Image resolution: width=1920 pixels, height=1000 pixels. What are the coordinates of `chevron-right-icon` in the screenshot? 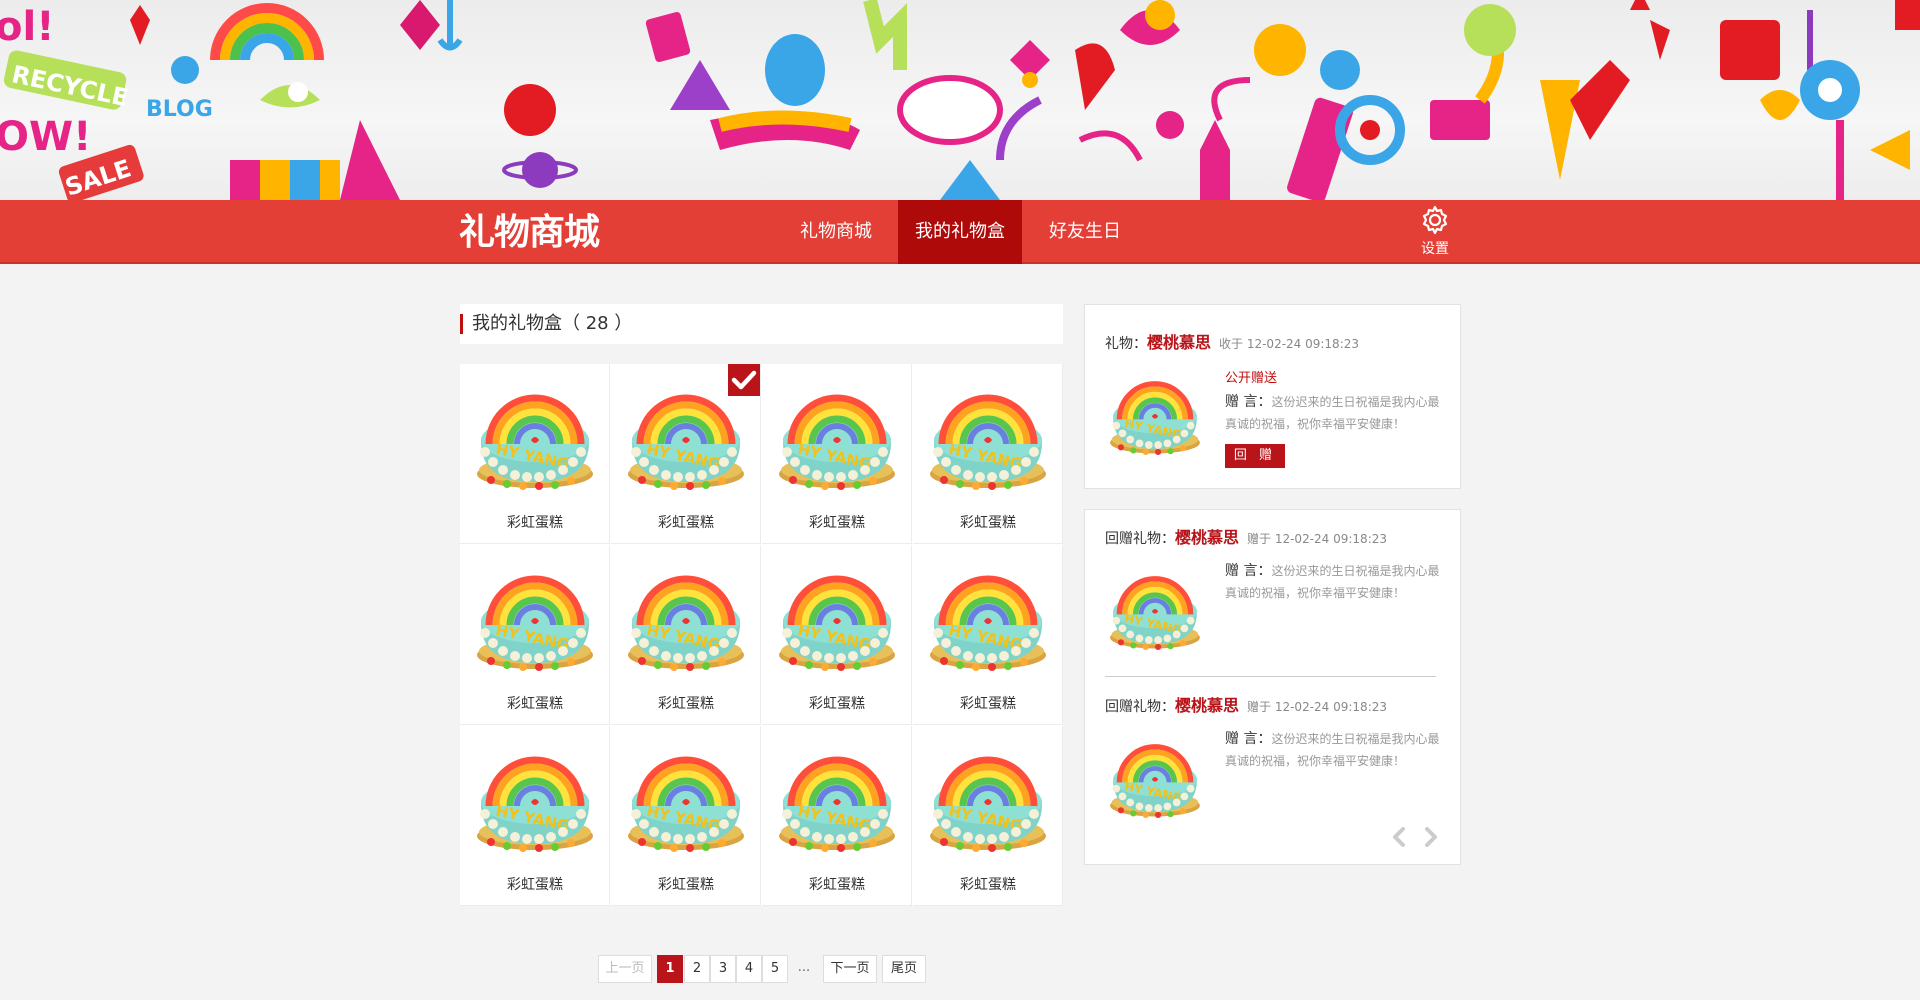 It's located at (1430, 837).